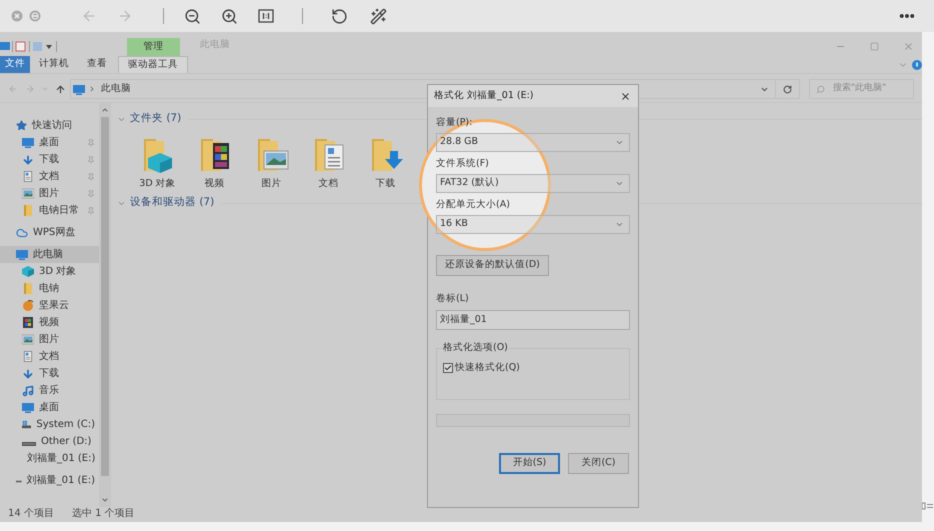 The height and width of the screenshot is (531, 934). Describe the element at coordinates (492, 265) in the screenshot. I see `restore-defaults-button: 还原设备的默认值(D)` at that location.